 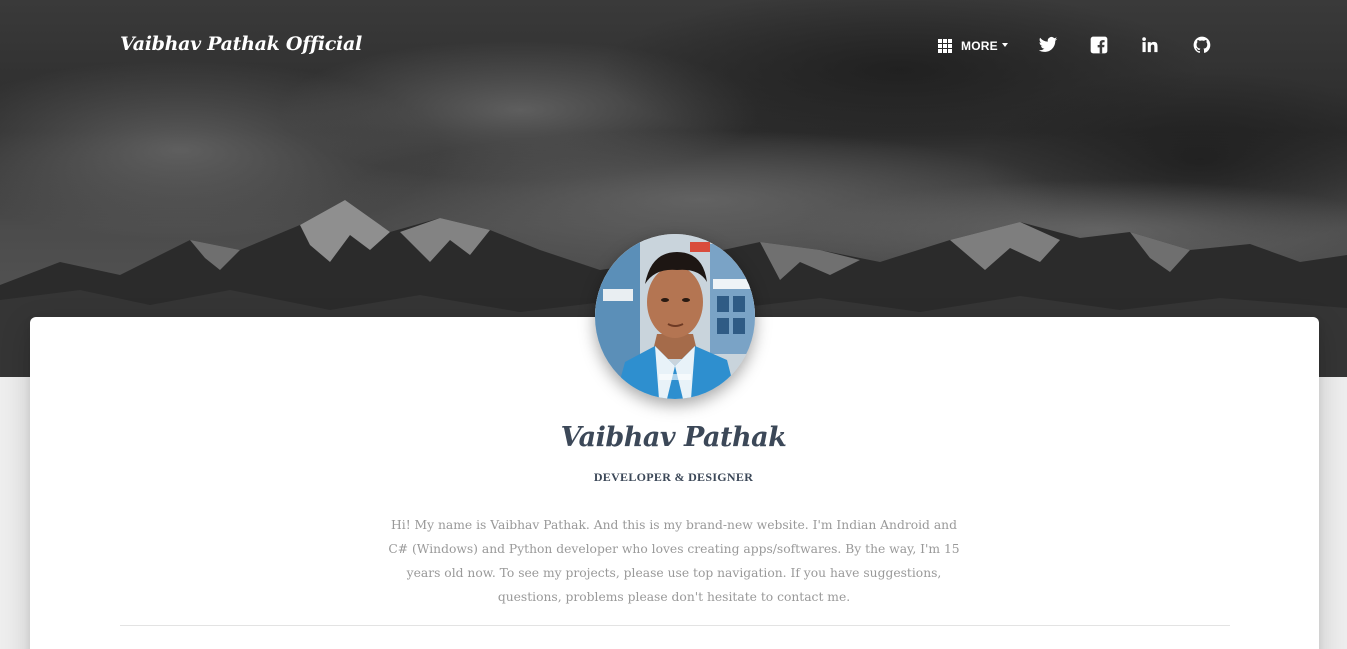 I want to click on grid-icon, so click(x=945, y=46).